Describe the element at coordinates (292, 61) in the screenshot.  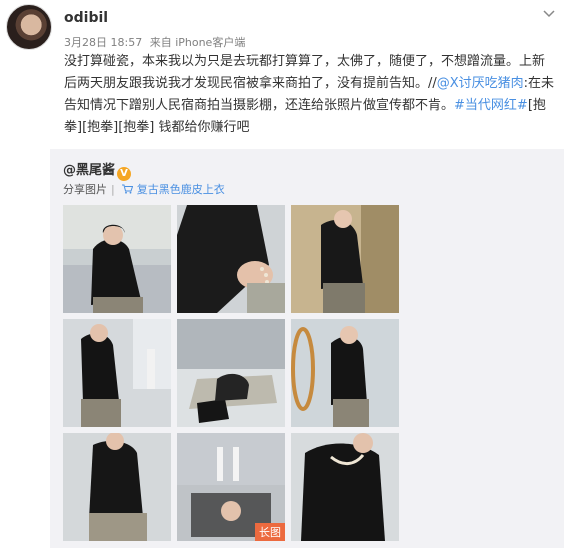
I see `post-text-1: 没打算碰瓷，本来我以为只是去玩都打算算了，太佛了，随便了，不想蹭流量。` at that location.